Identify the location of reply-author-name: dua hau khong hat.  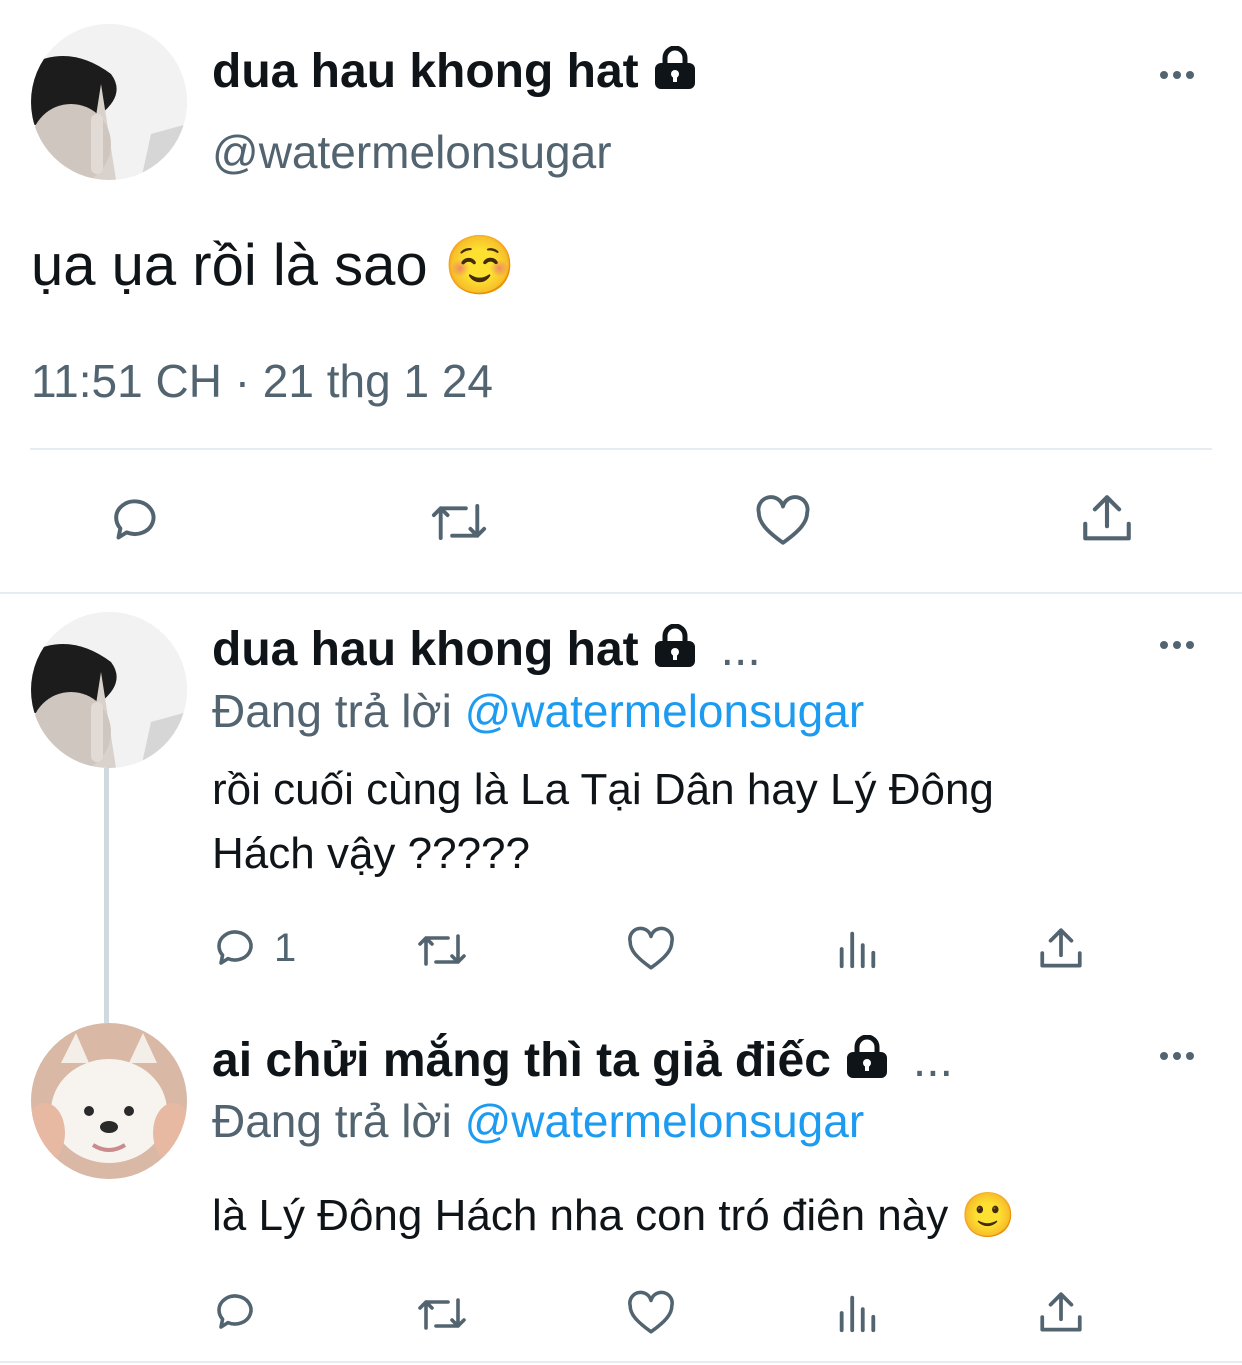
(425, 649).